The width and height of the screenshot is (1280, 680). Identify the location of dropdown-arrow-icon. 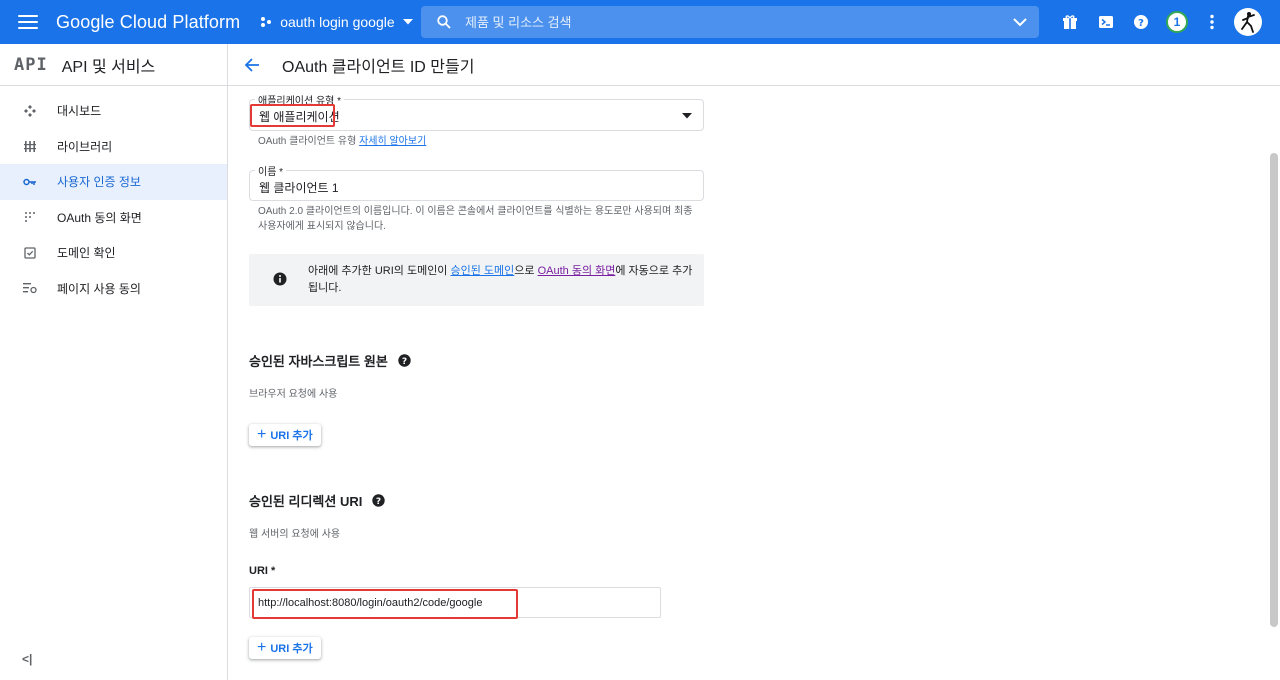
(687, 116).